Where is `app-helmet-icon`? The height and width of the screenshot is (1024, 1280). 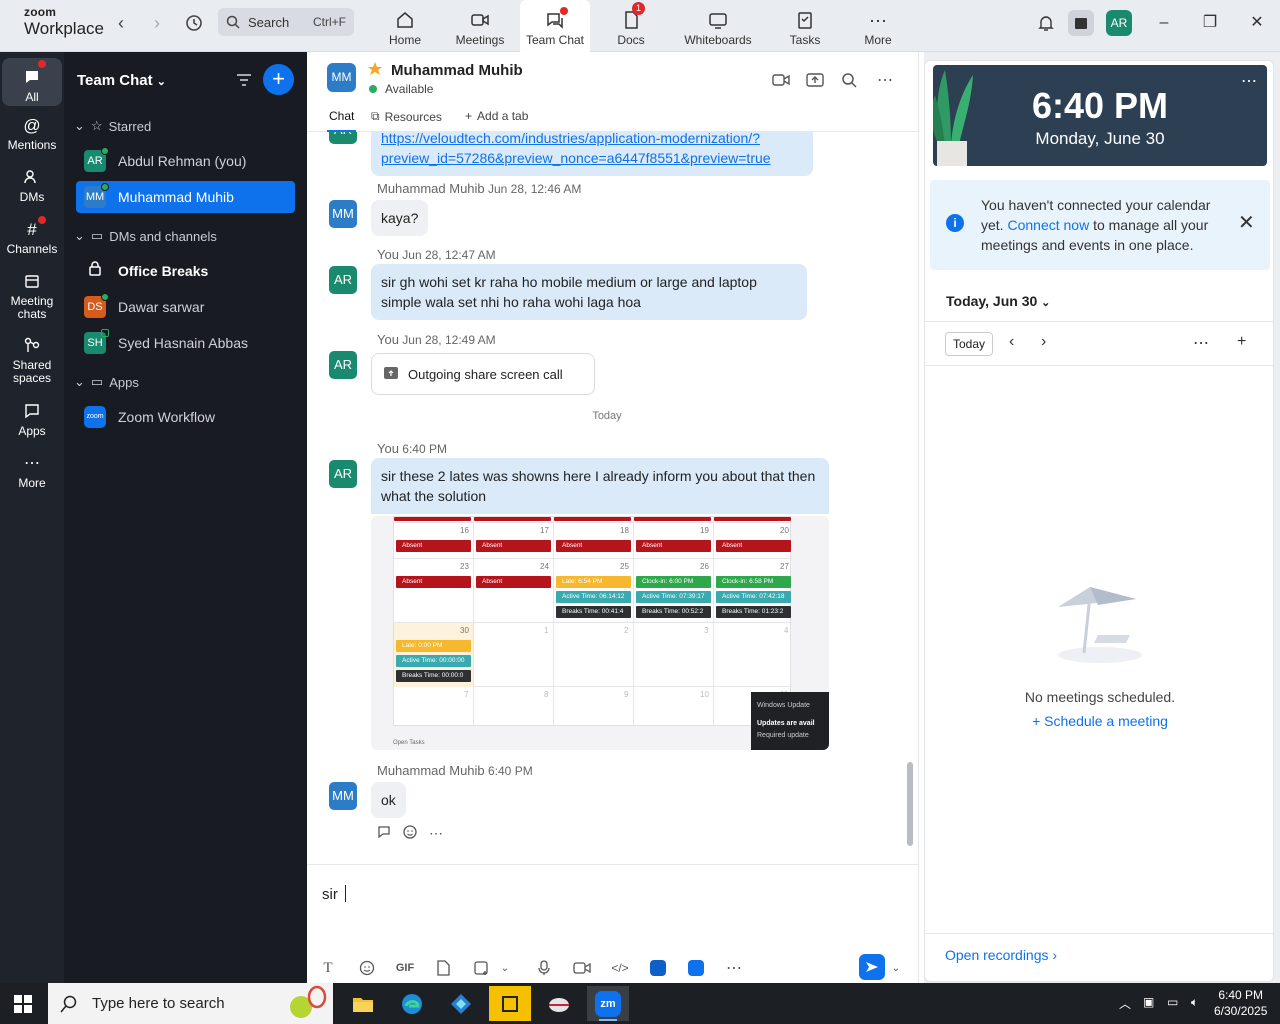 app-helmet-icon is located at coordinates (559, 1003).